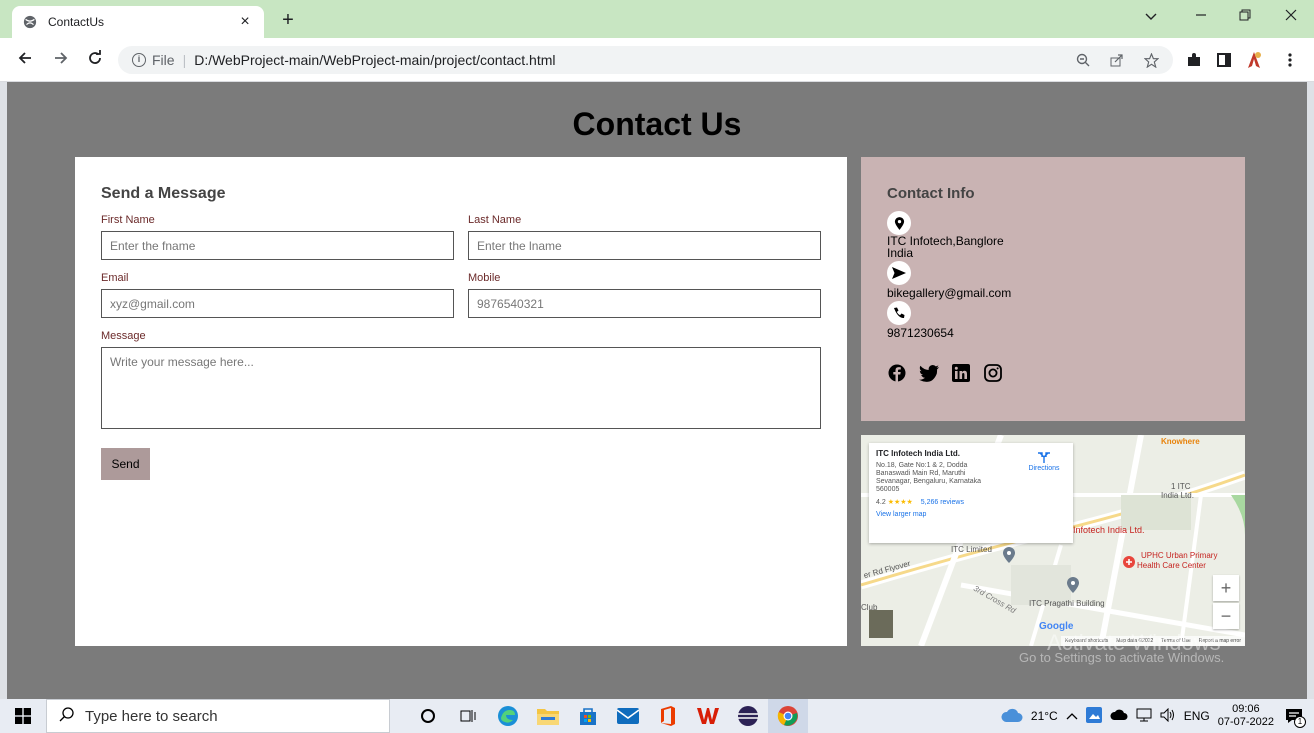 The height and width of the screenshot is (733, 1314). What do you see at coordinates (1157, 716) in the screenshot?
I see `system-tray: 21°C ENG 09:06 07-07-2022 1` at bounding box center [1157, 716].